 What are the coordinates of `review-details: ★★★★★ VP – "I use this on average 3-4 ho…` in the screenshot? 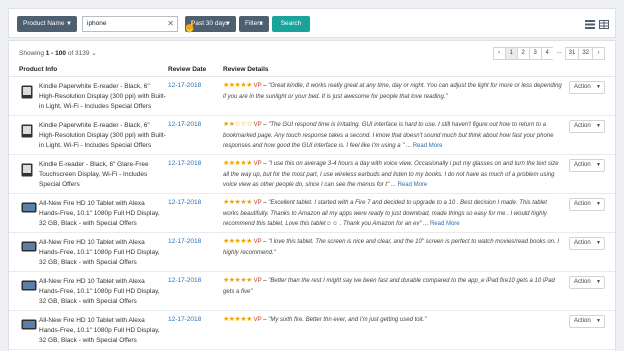 It's located at (391, 174).